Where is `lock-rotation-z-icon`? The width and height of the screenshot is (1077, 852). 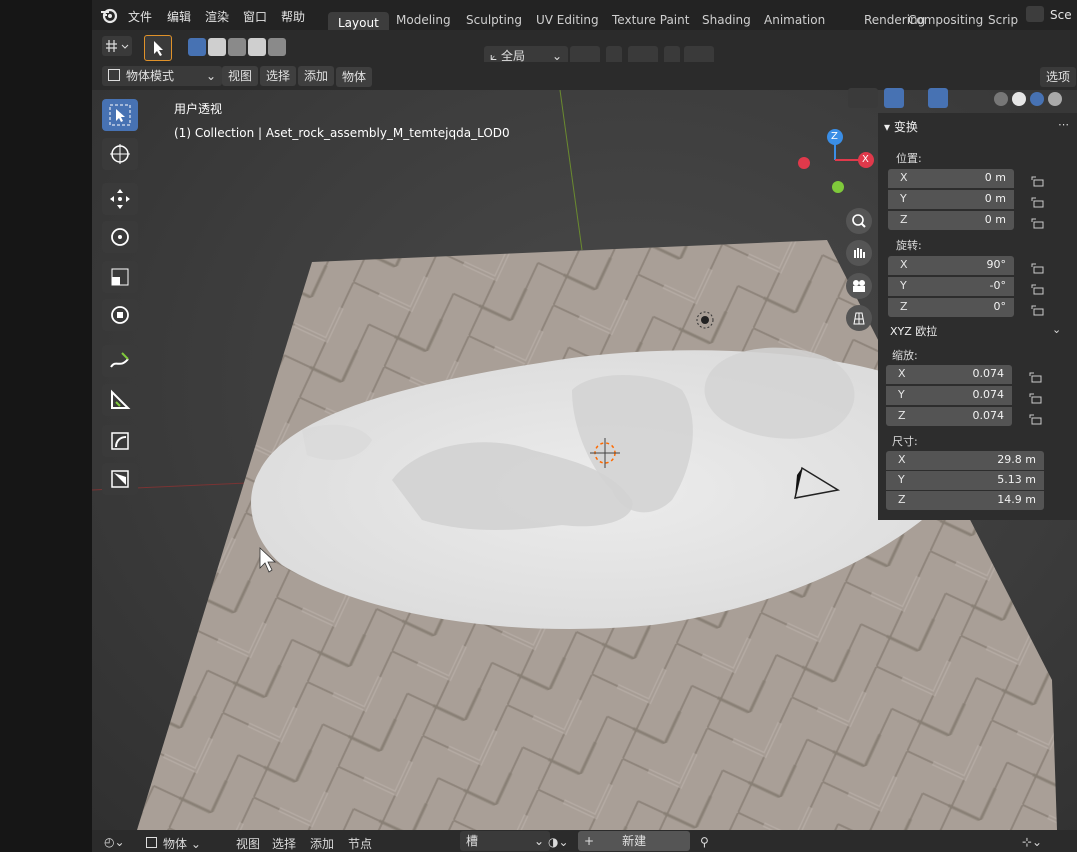 lock-rotation-z-icon is located at coordinates (1037, 310).